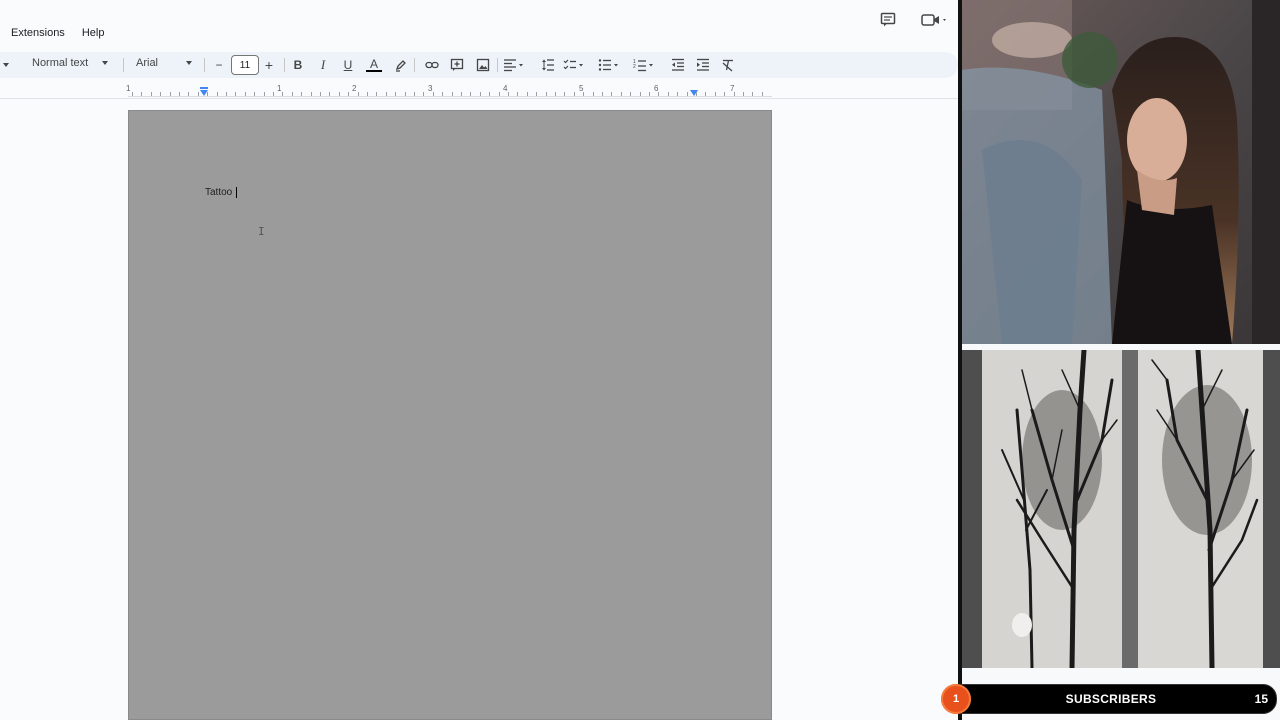  What do you see at coordinates (221, 192) in the screenshot?
I see `document-body-text: Tattoo` at bounding box center [221, 192].